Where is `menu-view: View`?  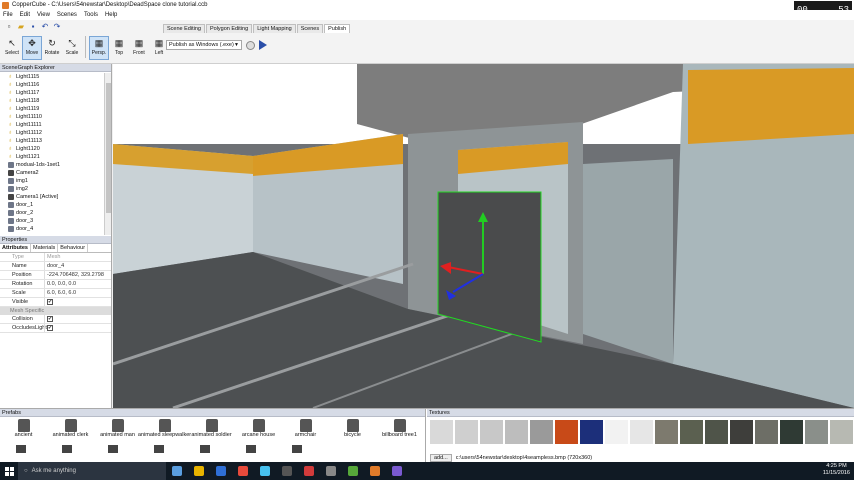 menu-view: View is located at coordinates (43, 15).